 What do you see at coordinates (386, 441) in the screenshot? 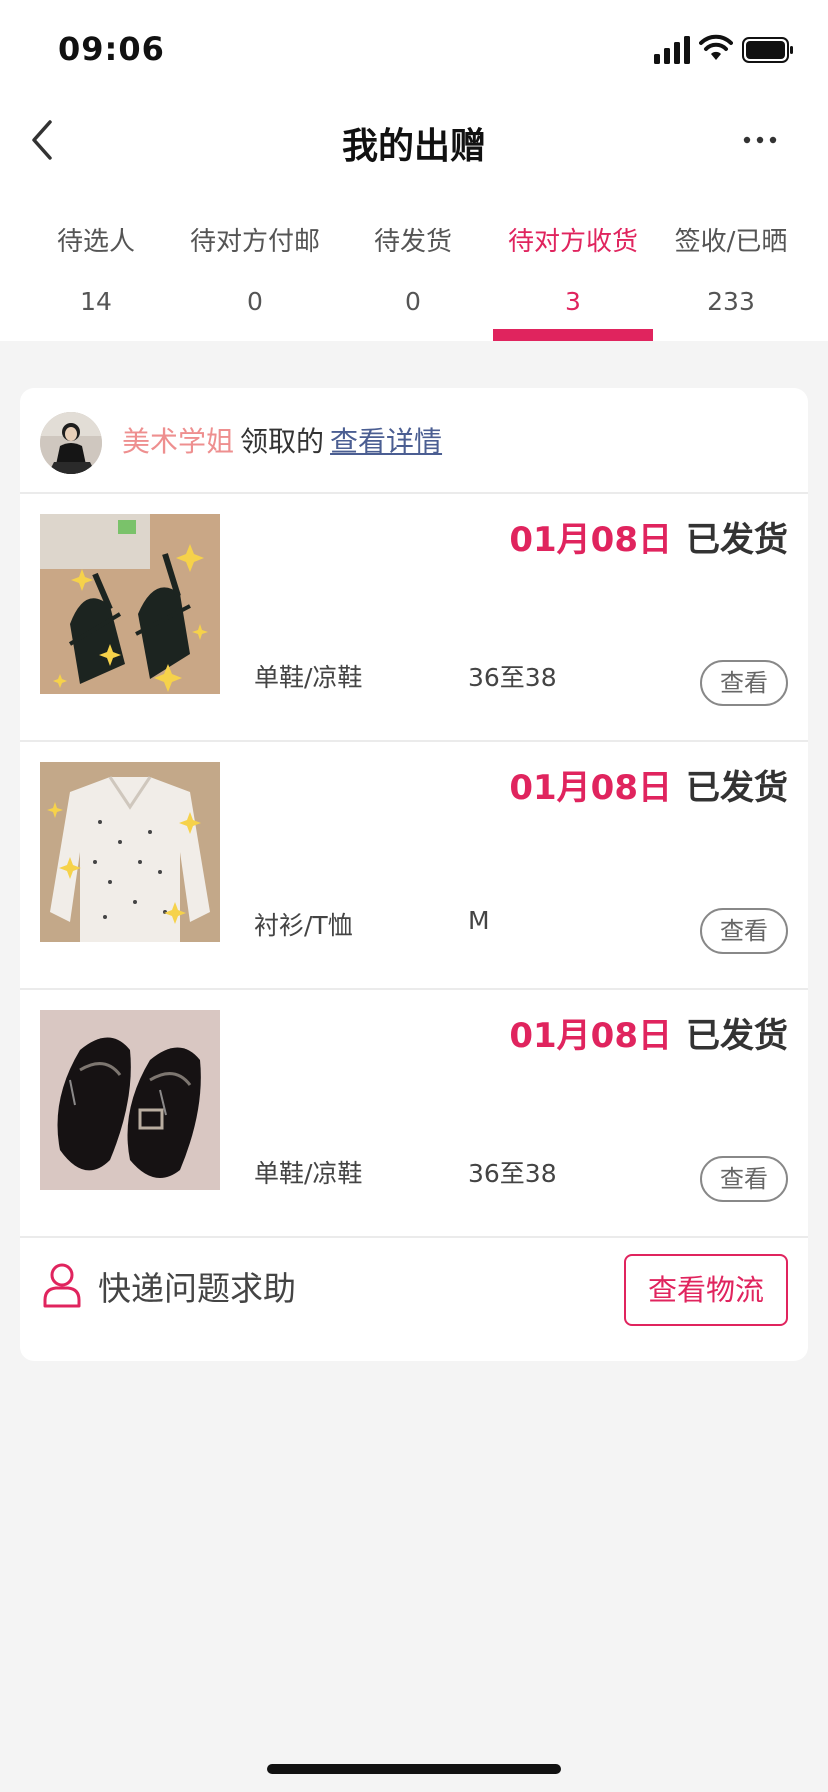
I see `view-details-link: 查看详情` at bounding box center [386, 441].